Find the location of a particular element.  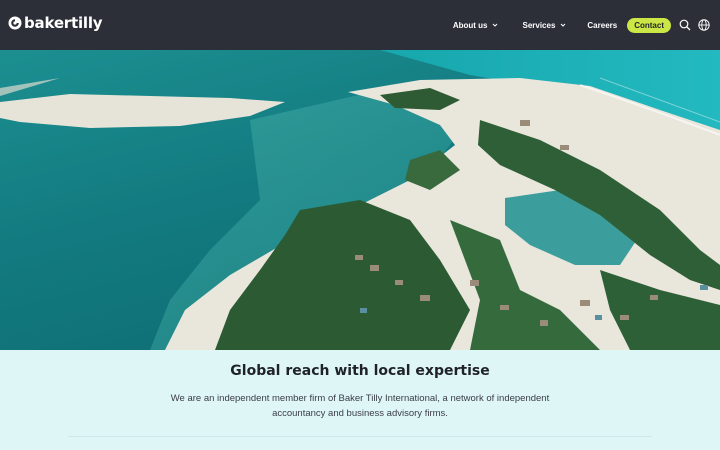

nav-item-label: Careers is located at coordinates (602, 25).